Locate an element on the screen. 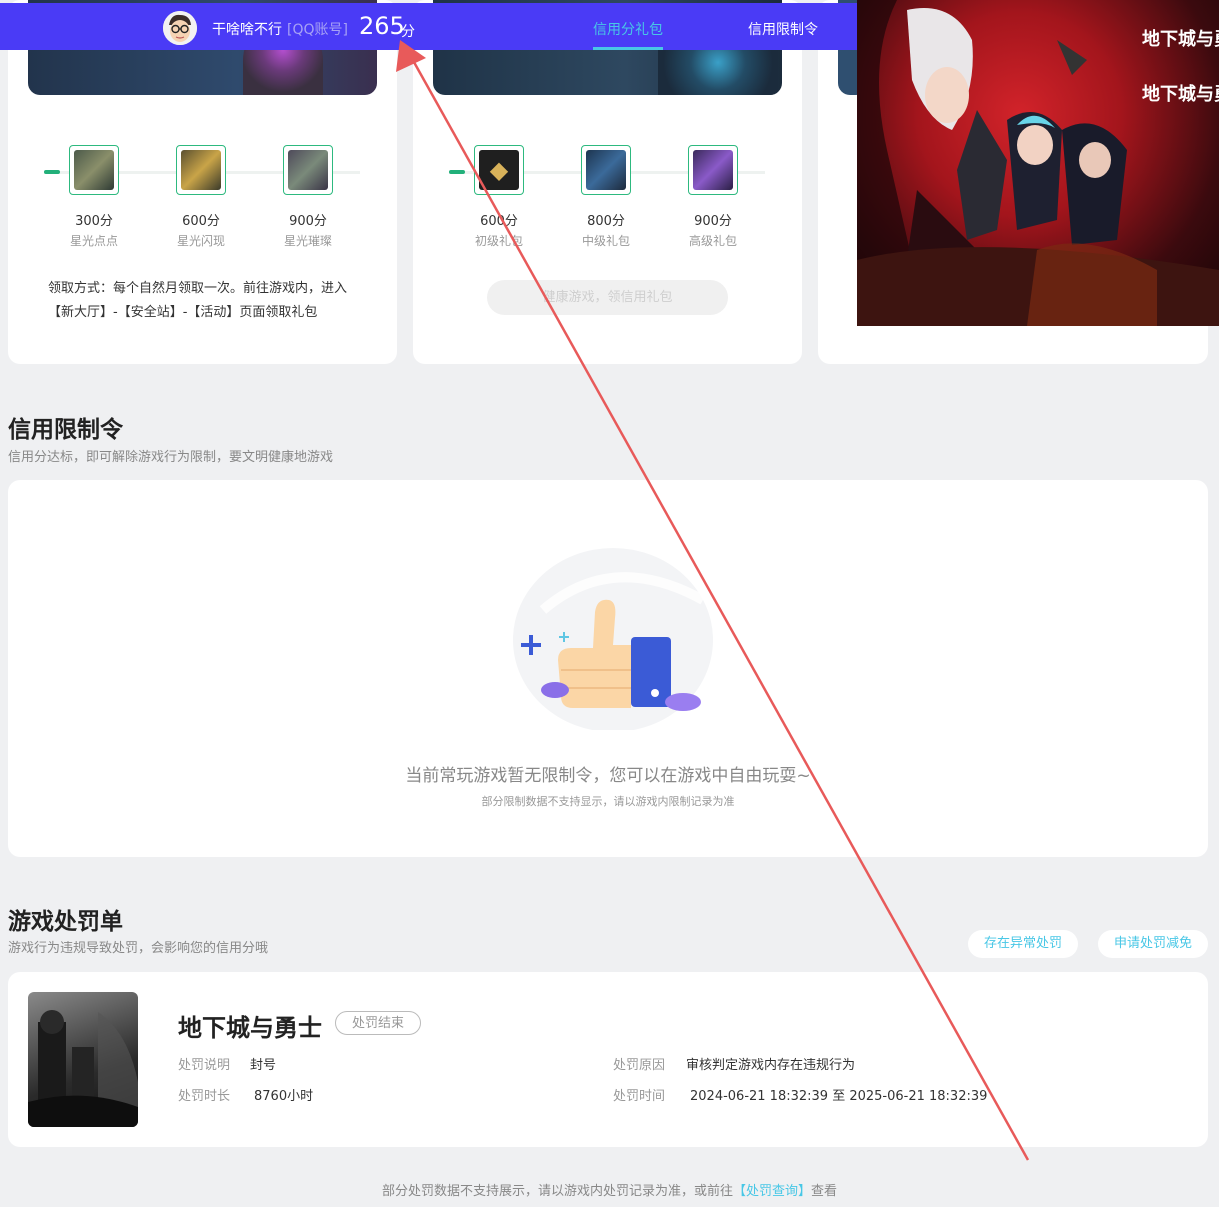 This screenshot has width=1219, height=1207. reward-points: 300分 is located at coordinates (94, 221).